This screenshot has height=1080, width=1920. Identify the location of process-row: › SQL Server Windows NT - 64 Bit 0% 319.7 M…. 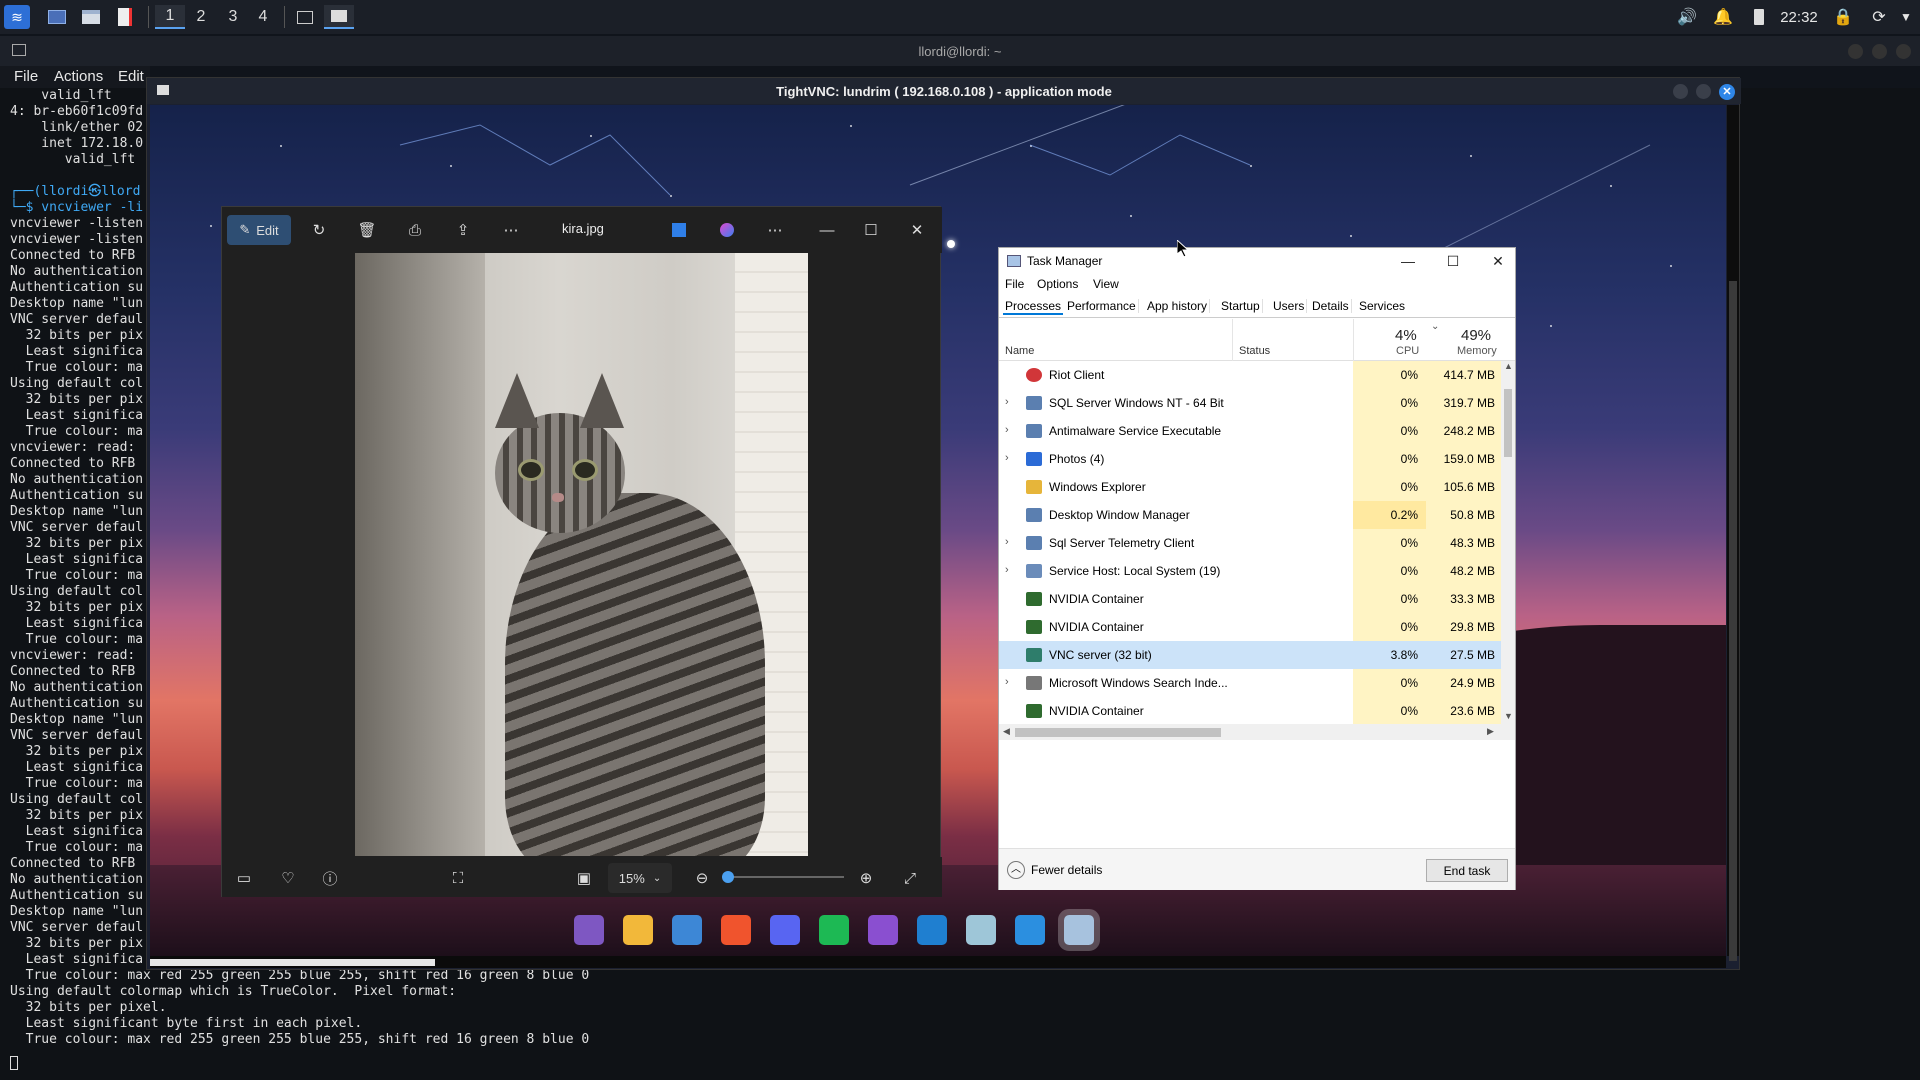
(1250, 403).